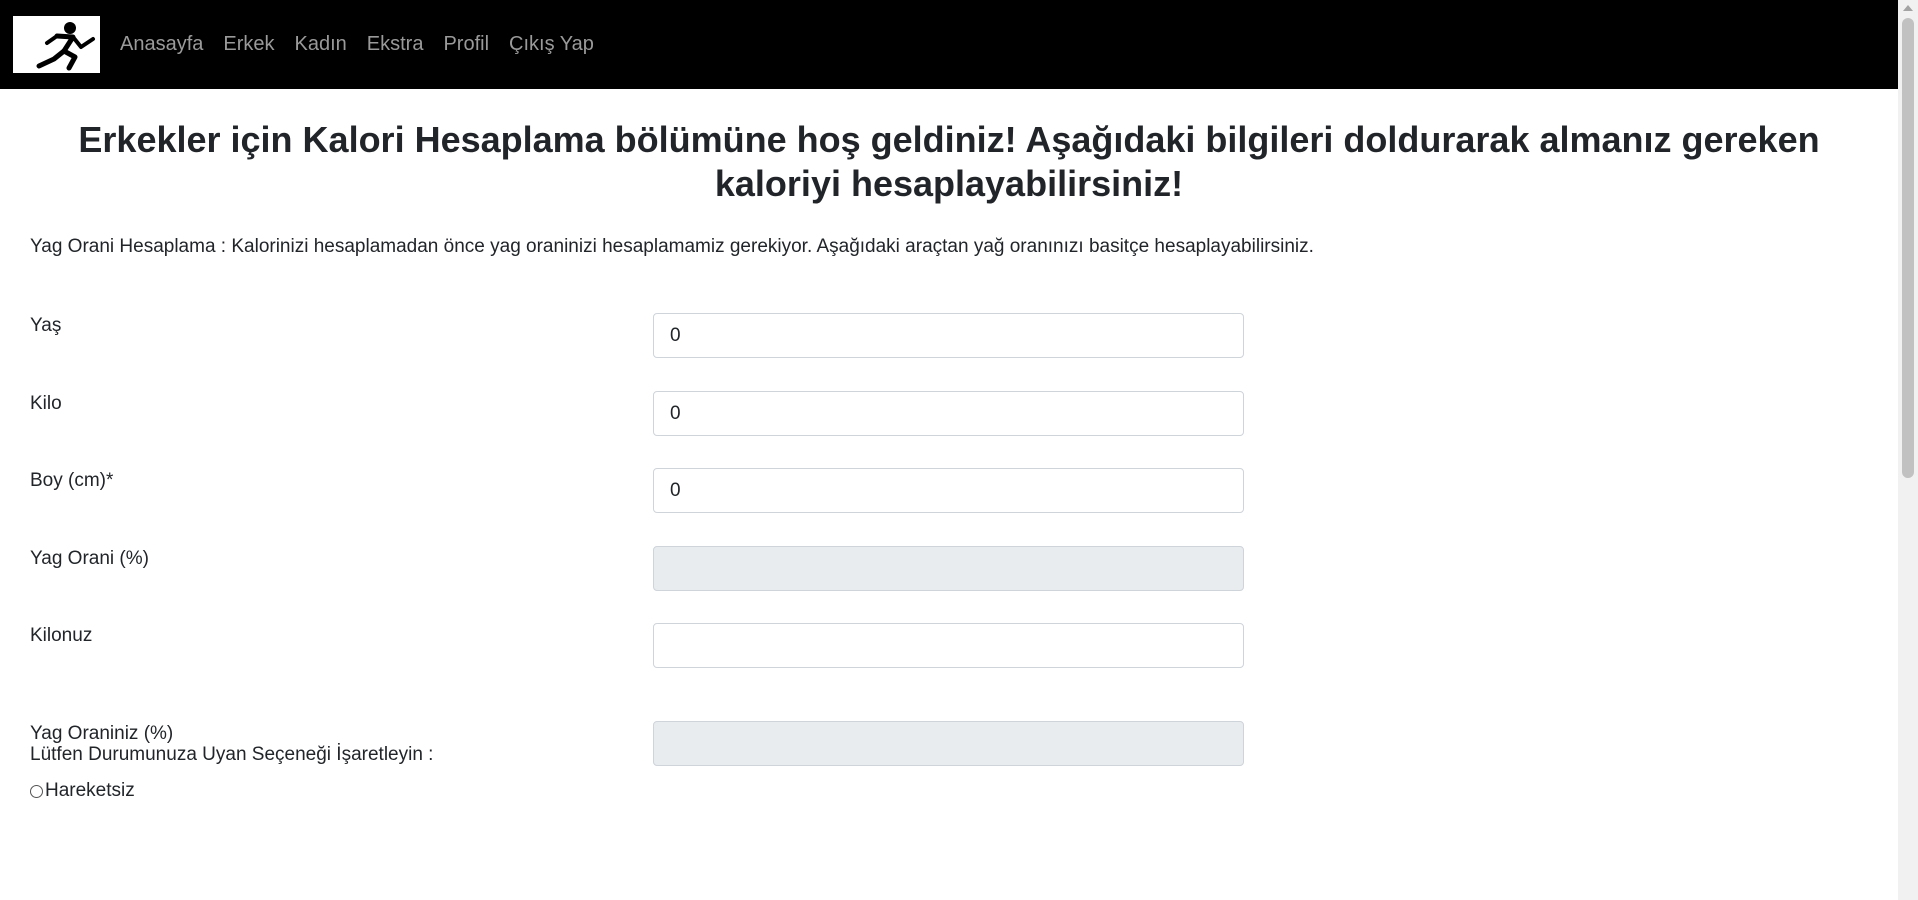 This screenshot has height=900, width=1918. Describe the element at coordinates (551, 44) in the screenshot. I see `nav-link-logout: Çıkış Yap` at that location.